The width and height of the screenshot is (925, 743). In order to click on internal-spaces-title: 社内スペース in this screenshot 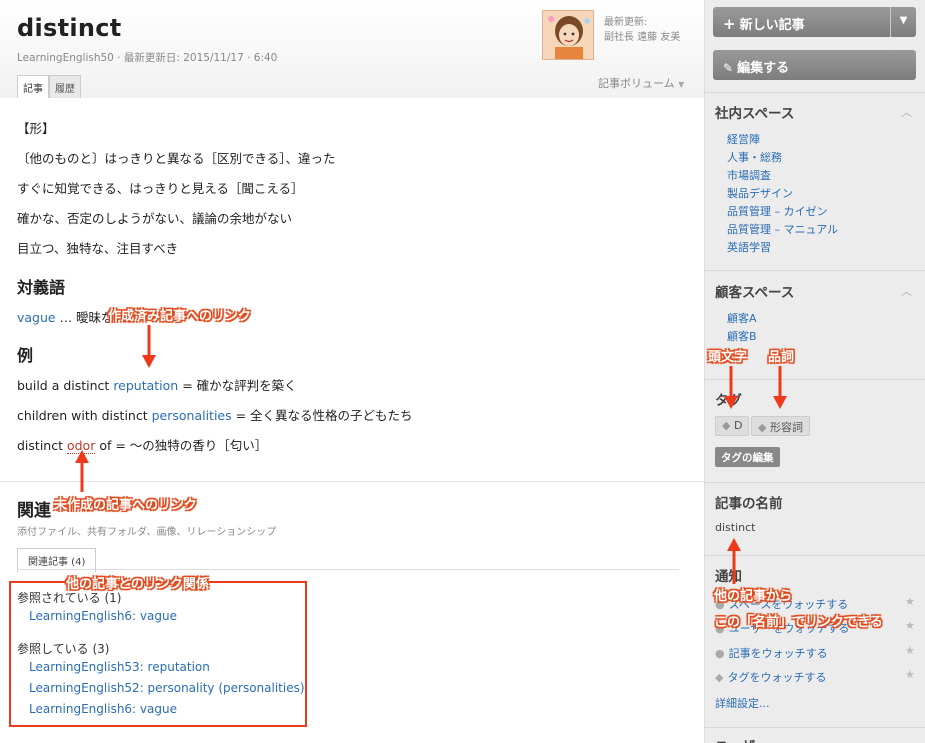, I will do `click(755, 114)`.